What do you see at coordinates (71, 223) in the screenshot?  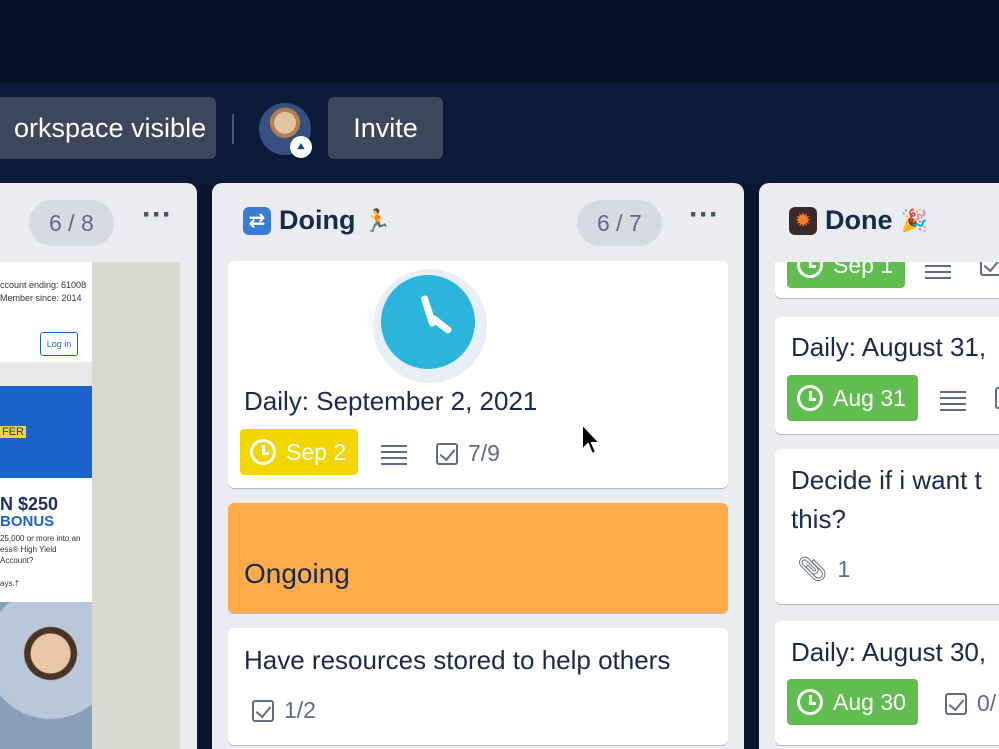 I see `list-card-count: 6 / 8` at bounding box center [71, 223].